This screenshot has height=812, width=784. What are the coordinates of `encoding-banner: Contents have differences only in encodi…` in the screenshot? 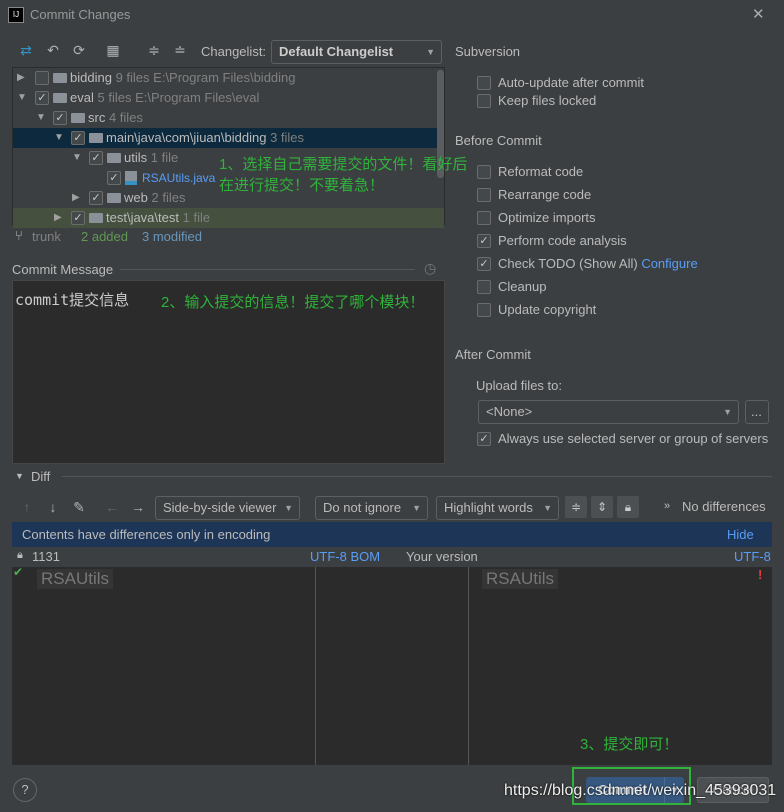 It's located at (392, 534).